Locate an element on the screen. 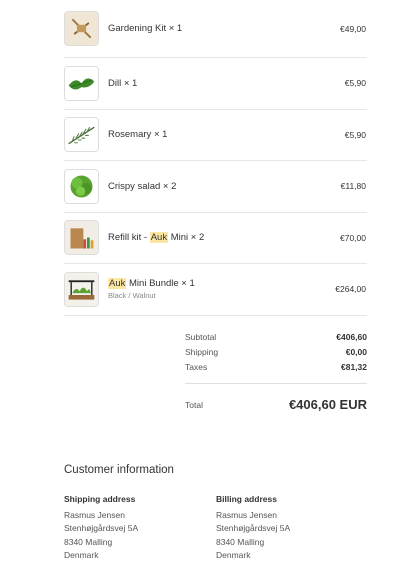 The image size is (414, 575). item-name: Refill kit - Auk Mini × 2 is located at coordinates (156, 238).